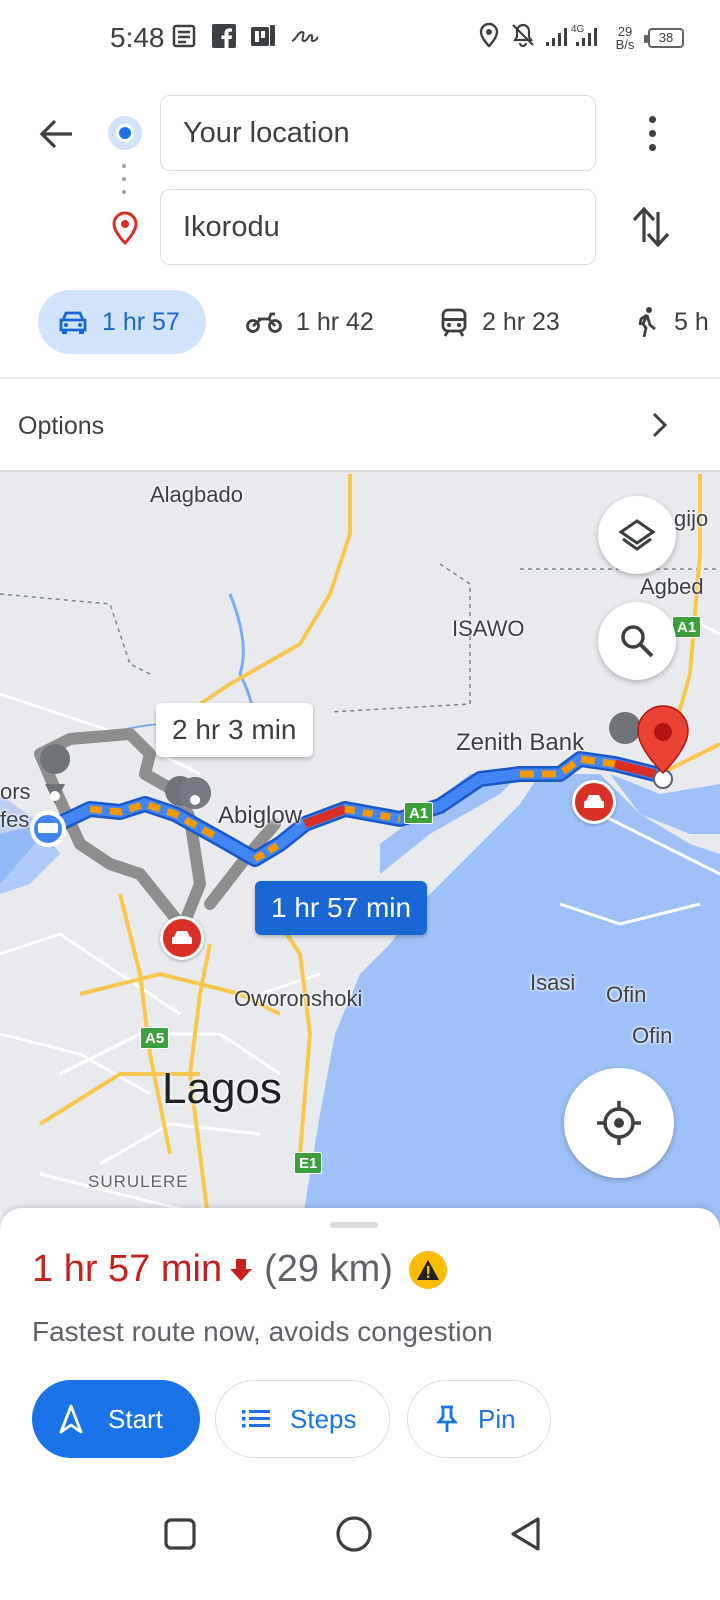 This screenshot has height=1600, width=720. Describe the element at coordinates (135, 1418) in the screenshot. I see `start-button-label: Start` at that location.